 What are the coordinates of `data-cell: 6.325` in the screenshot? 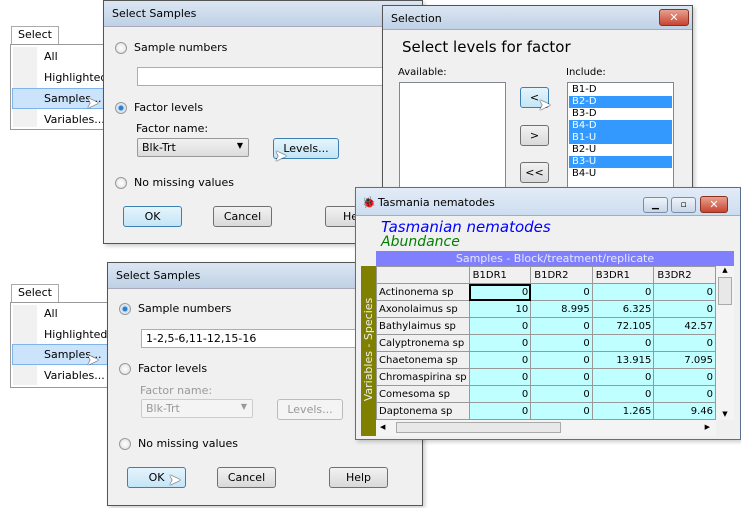 It's located at (623, 309).